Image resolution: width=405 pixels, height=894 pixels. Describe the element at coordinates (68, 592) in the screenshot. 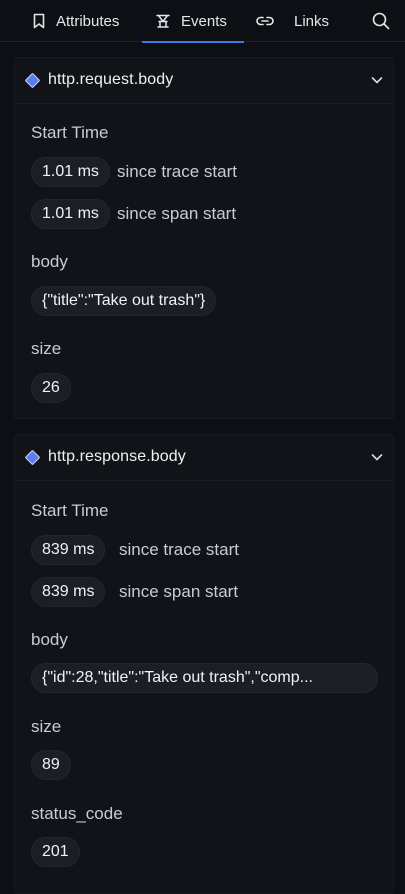

I see `since-span-value: 839 ms` at that location.